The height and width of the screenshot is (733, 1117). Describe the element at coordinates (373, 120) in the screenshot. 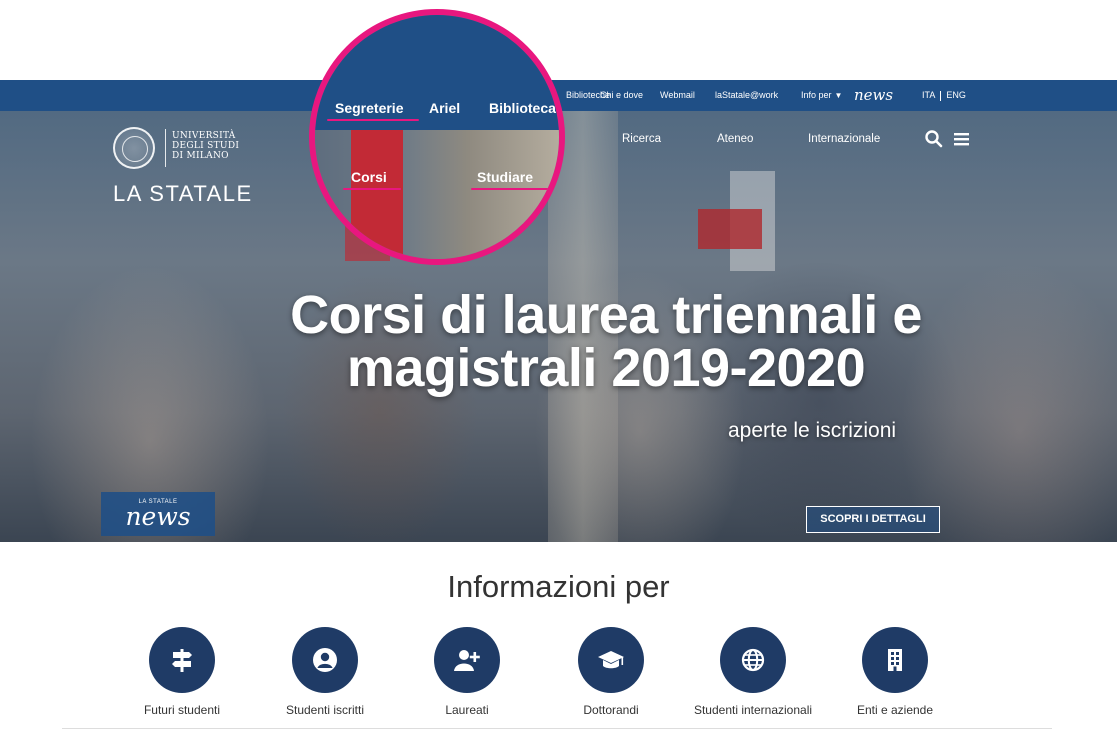

I see `segreterie-highlight-underline` at that location.